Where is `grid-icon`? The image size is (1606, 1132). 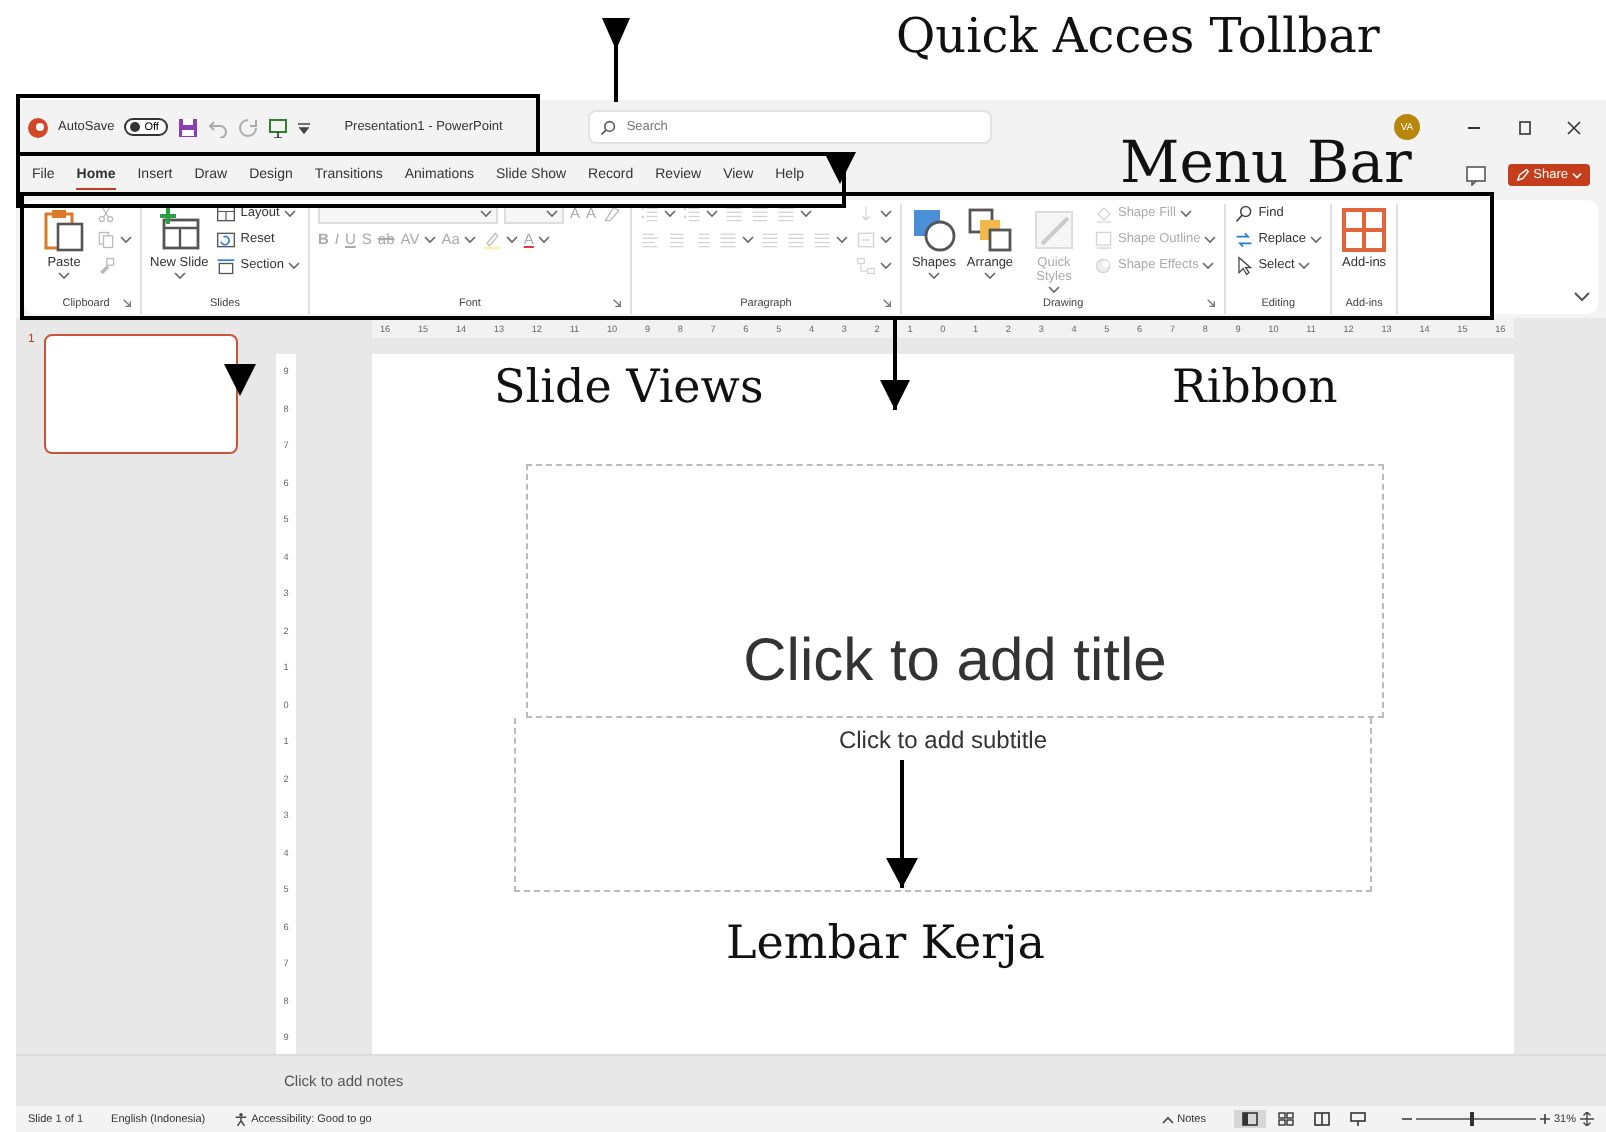 grid-icon is located at coordinates (1364, 229).